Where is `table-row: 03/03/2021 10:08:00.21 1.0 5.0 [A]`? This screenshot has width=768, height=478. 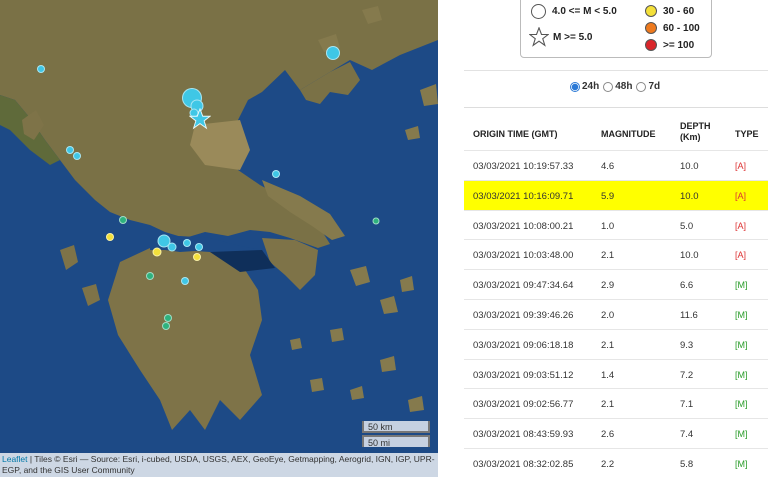 table-row: 03/03/2021 10:08:00.21 1.0 5.0 [A] is located at coordinates (616, 224).